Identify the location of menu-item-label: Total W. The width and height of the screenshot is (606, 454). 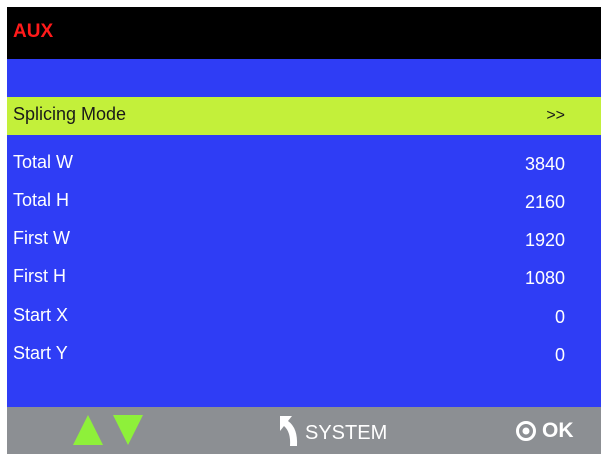
(43, 162).